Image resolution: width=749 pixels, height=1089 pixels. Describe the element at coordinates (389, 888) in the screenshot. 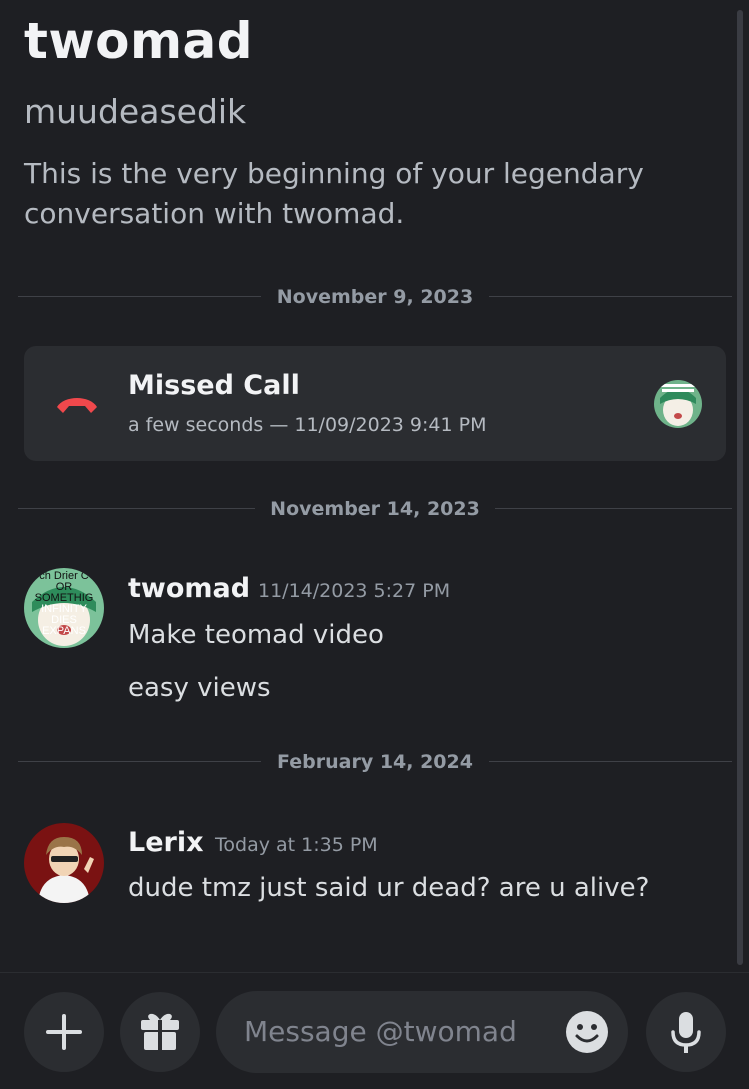

I see `message-text: dude tmz just said ur dead? are u alive?` at that location.